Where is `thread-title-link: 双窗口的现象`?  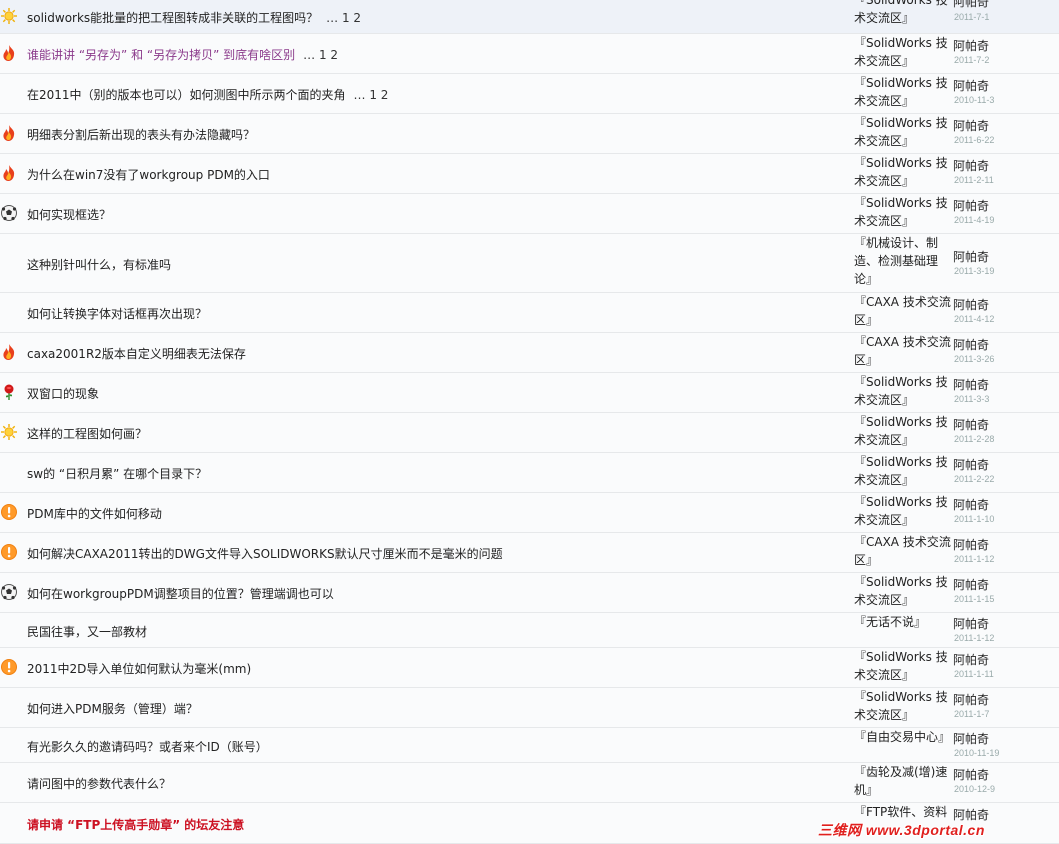
thread-title-link: 双窗口的现象 is located at coordinates (63, 393).